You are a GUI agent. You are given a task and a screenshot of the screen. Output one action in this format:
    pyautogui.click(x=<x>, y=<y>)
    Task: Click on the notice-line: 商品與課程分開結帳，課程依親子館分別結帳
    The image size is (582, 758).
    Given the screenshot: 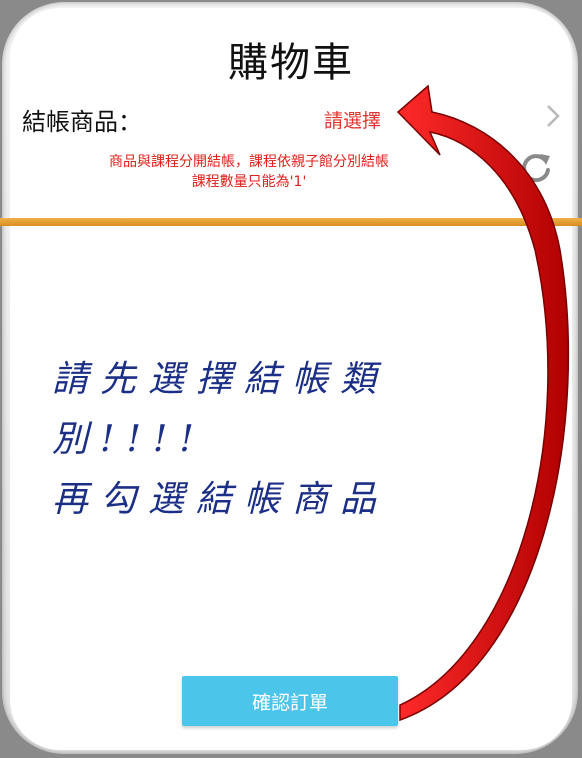 What is the action you would take?
    pyautogui.click(x=249, y=162)
    